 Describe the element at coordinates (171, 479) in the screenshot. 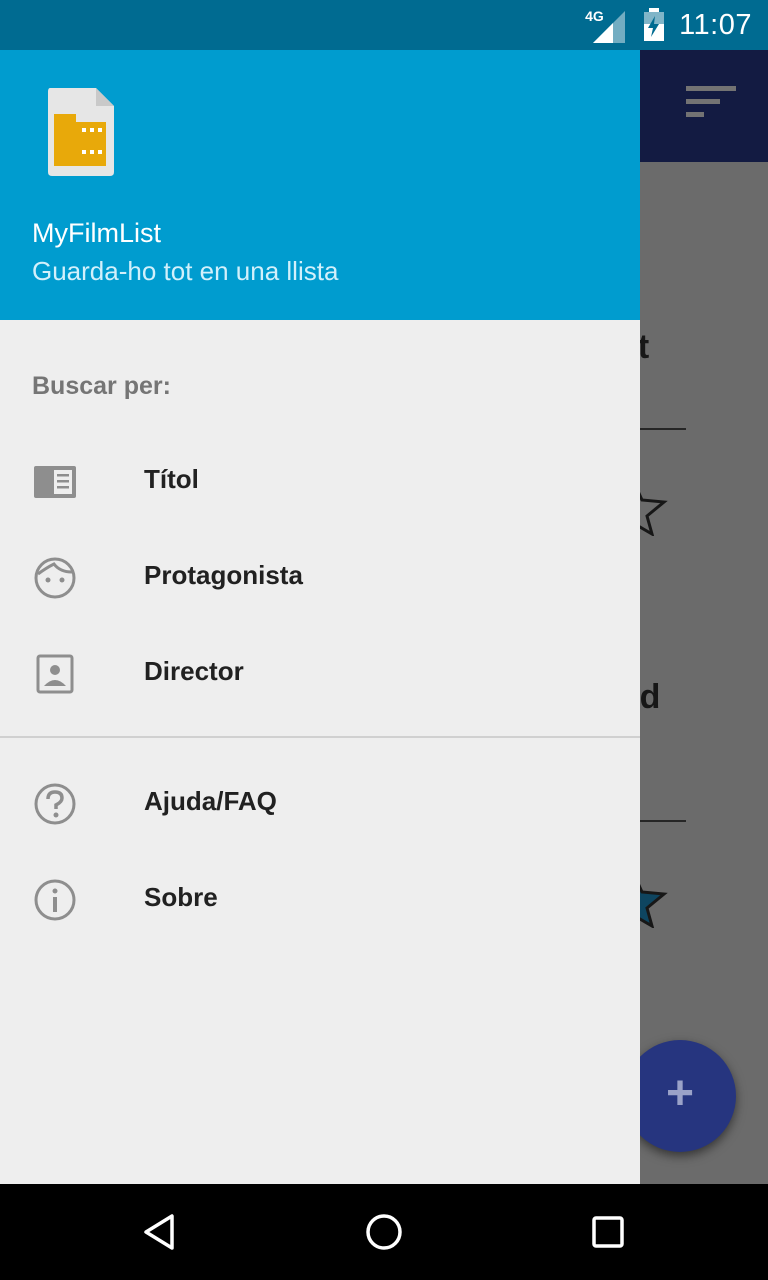

I see `menu-item-label: Títol` at that location.